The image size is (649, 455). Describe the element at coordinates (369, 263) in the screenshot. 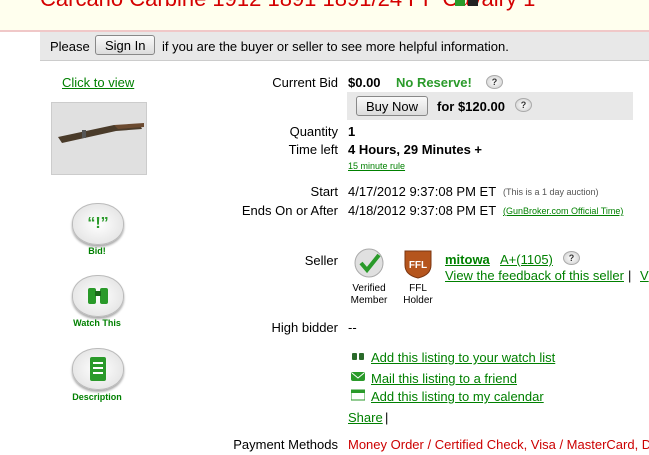

I see `verified-check-icon` at that location.